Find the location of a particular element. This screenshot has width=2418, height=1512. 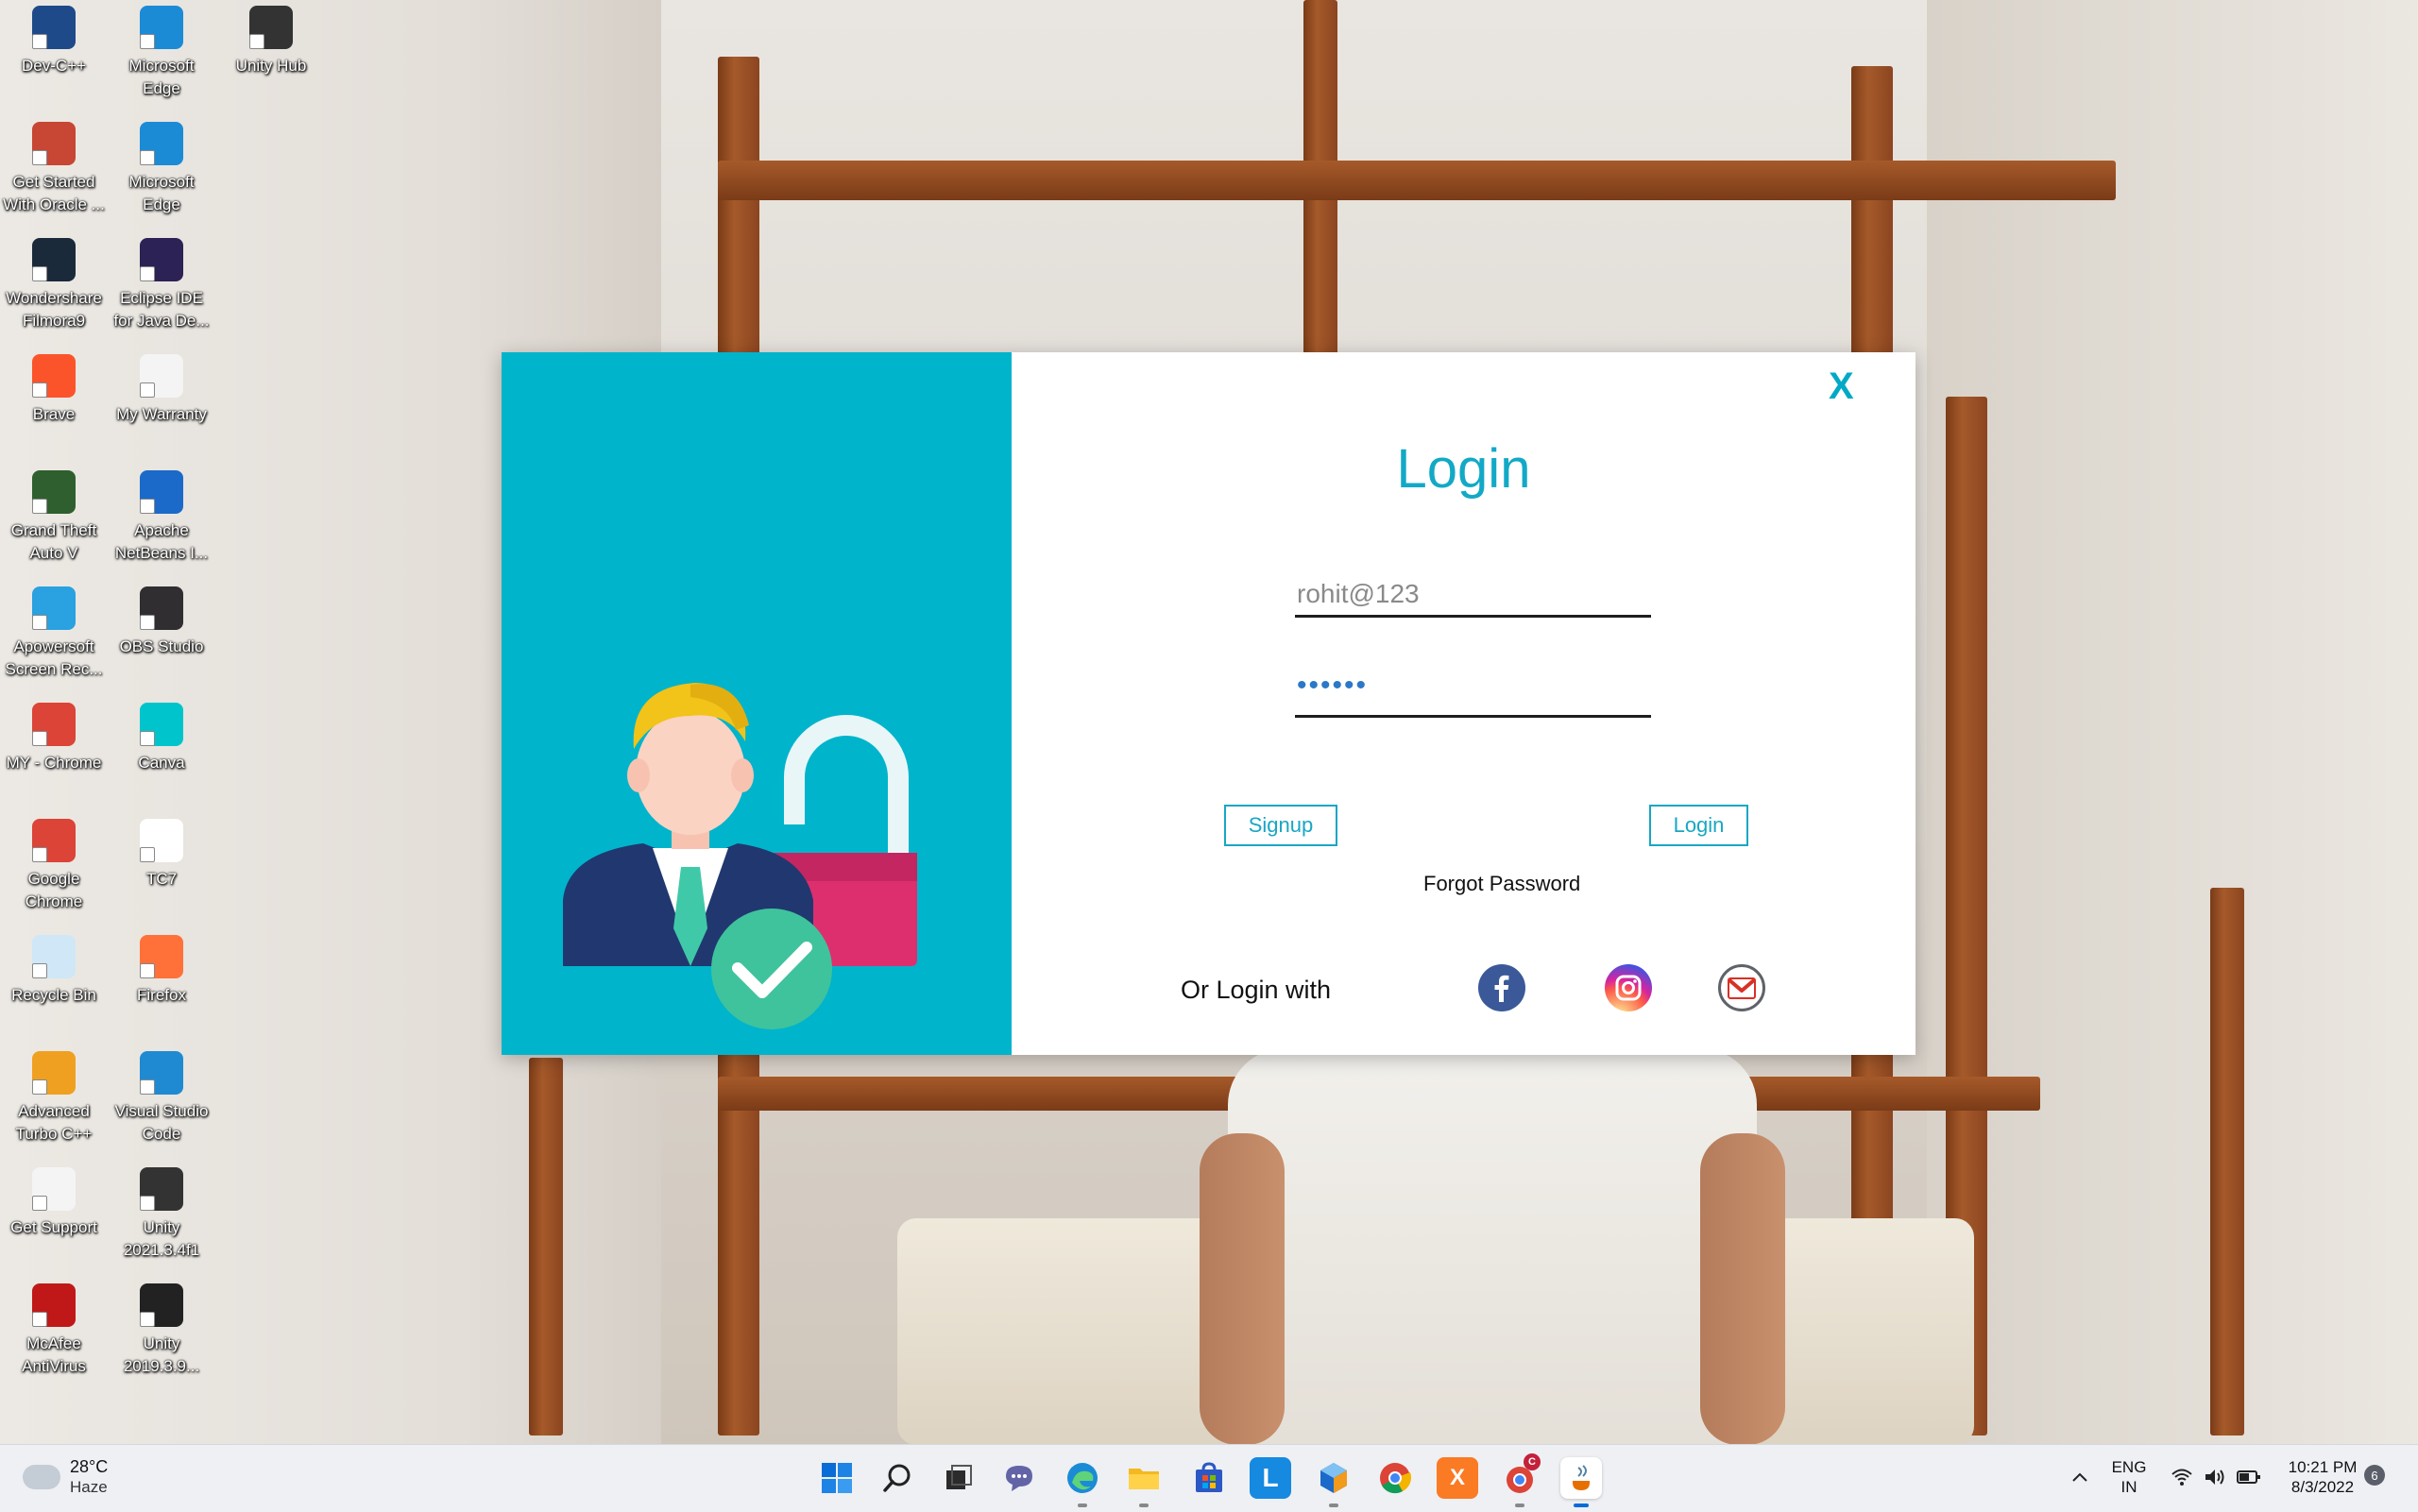

desktop-icon: OBS Studio is located at coordinates (162, 622).